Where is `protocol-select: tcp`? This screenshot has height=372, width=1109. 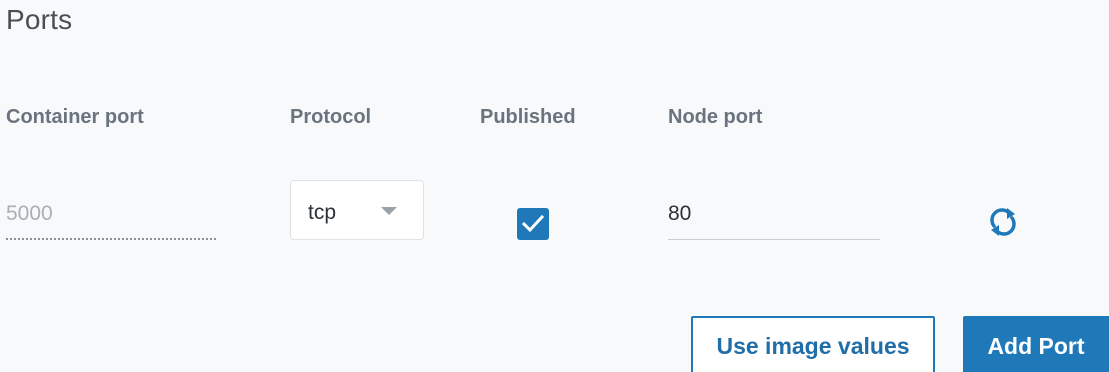 protocol-select: tcp is located at coordinates (357, 210).